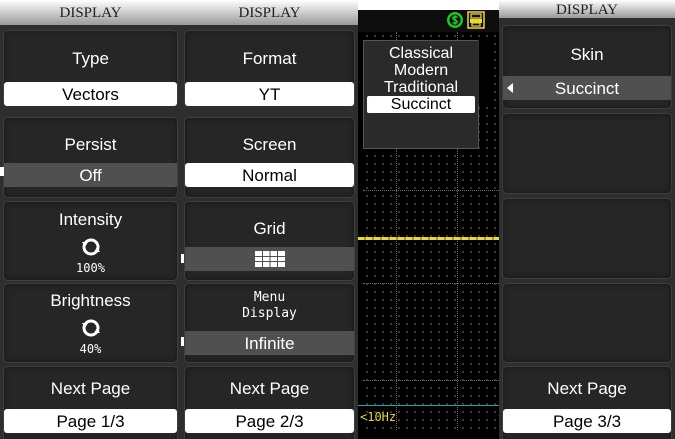 Image resolution: width=675 pixels, height=439 pixels. I want to click on skin-label: Skin, so click(587, 54).